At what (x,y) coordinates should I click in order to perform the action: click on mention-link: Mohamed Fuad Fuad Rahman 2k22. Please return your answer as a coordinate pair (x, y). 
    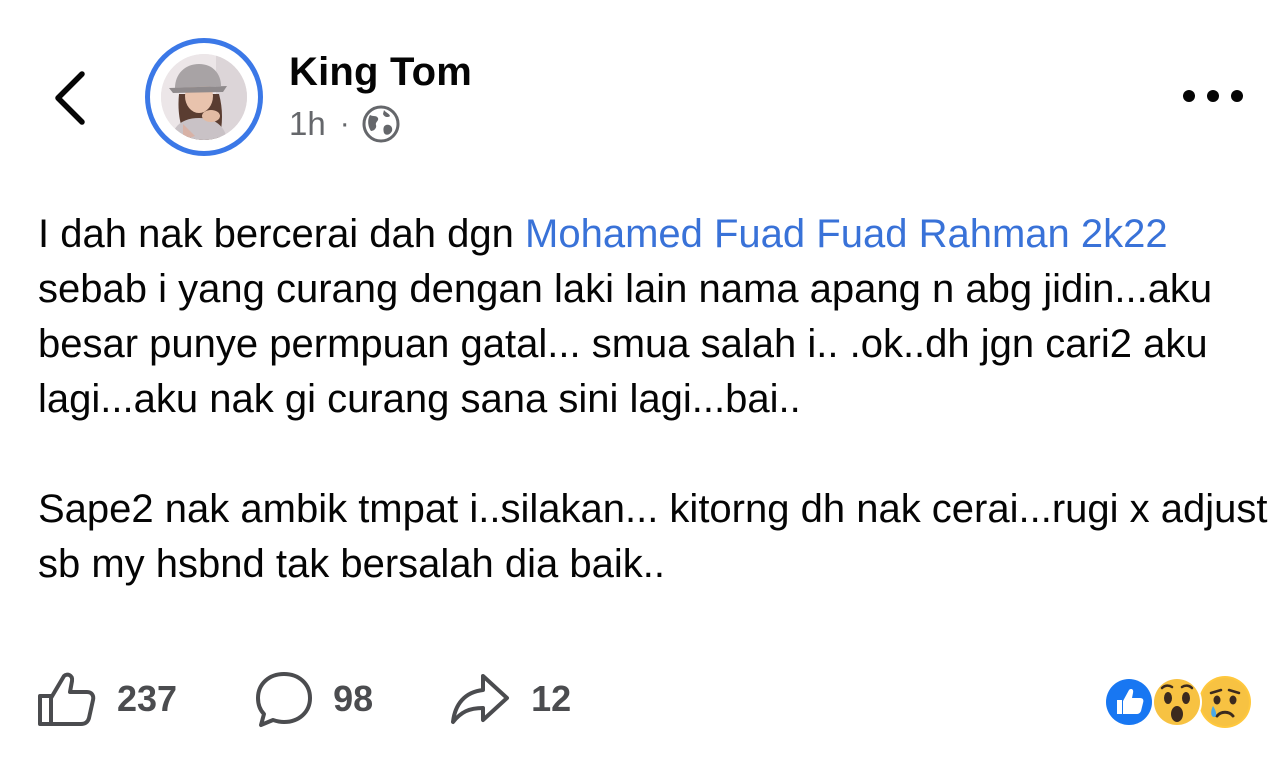
    Looking at the image, I should click on (846, 234).